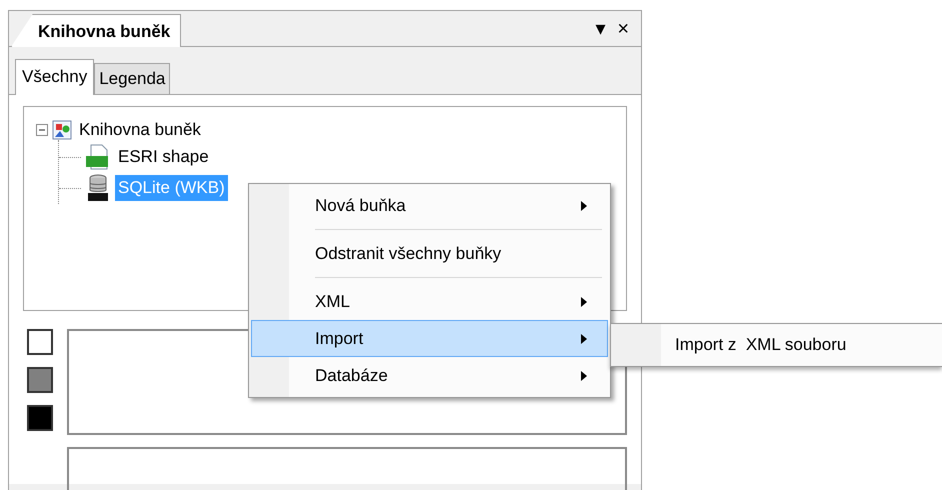 Image resolution: width=942 pixels, height=490 pixels. Describe the element at coordinates (429, 253) in the screenshot. I see `menu-item: Odstranit všechny buňky` at that location.